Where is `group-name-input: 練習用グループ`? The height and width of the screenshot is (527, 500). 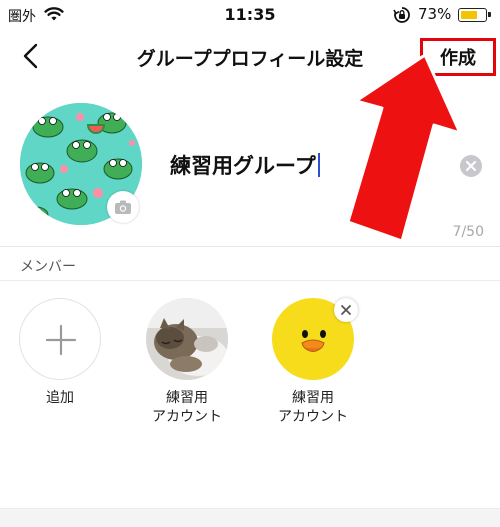 group-name-input: 練習用グループ is located at coordinates (245, 165).